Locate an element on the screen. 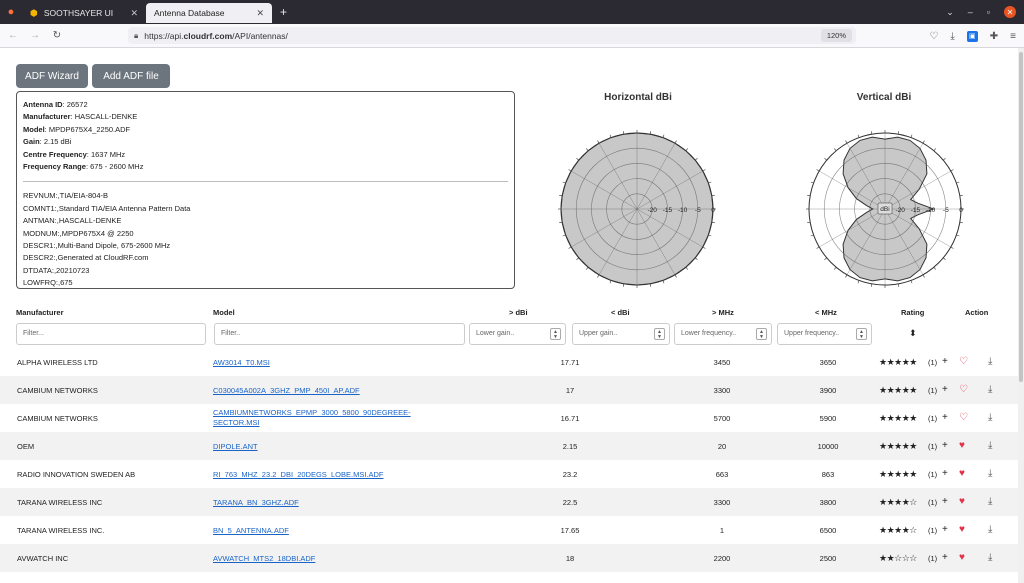 The height and width of the screenshot is (583, 1024). header-gain-gt: > dBi is located at coordinates (518, 312).